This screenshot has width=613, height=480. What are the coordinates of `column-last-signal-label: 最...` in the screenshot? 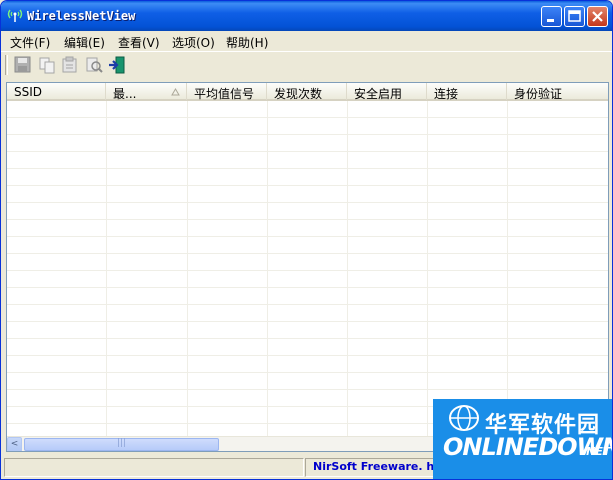 It's located at (125, 94).